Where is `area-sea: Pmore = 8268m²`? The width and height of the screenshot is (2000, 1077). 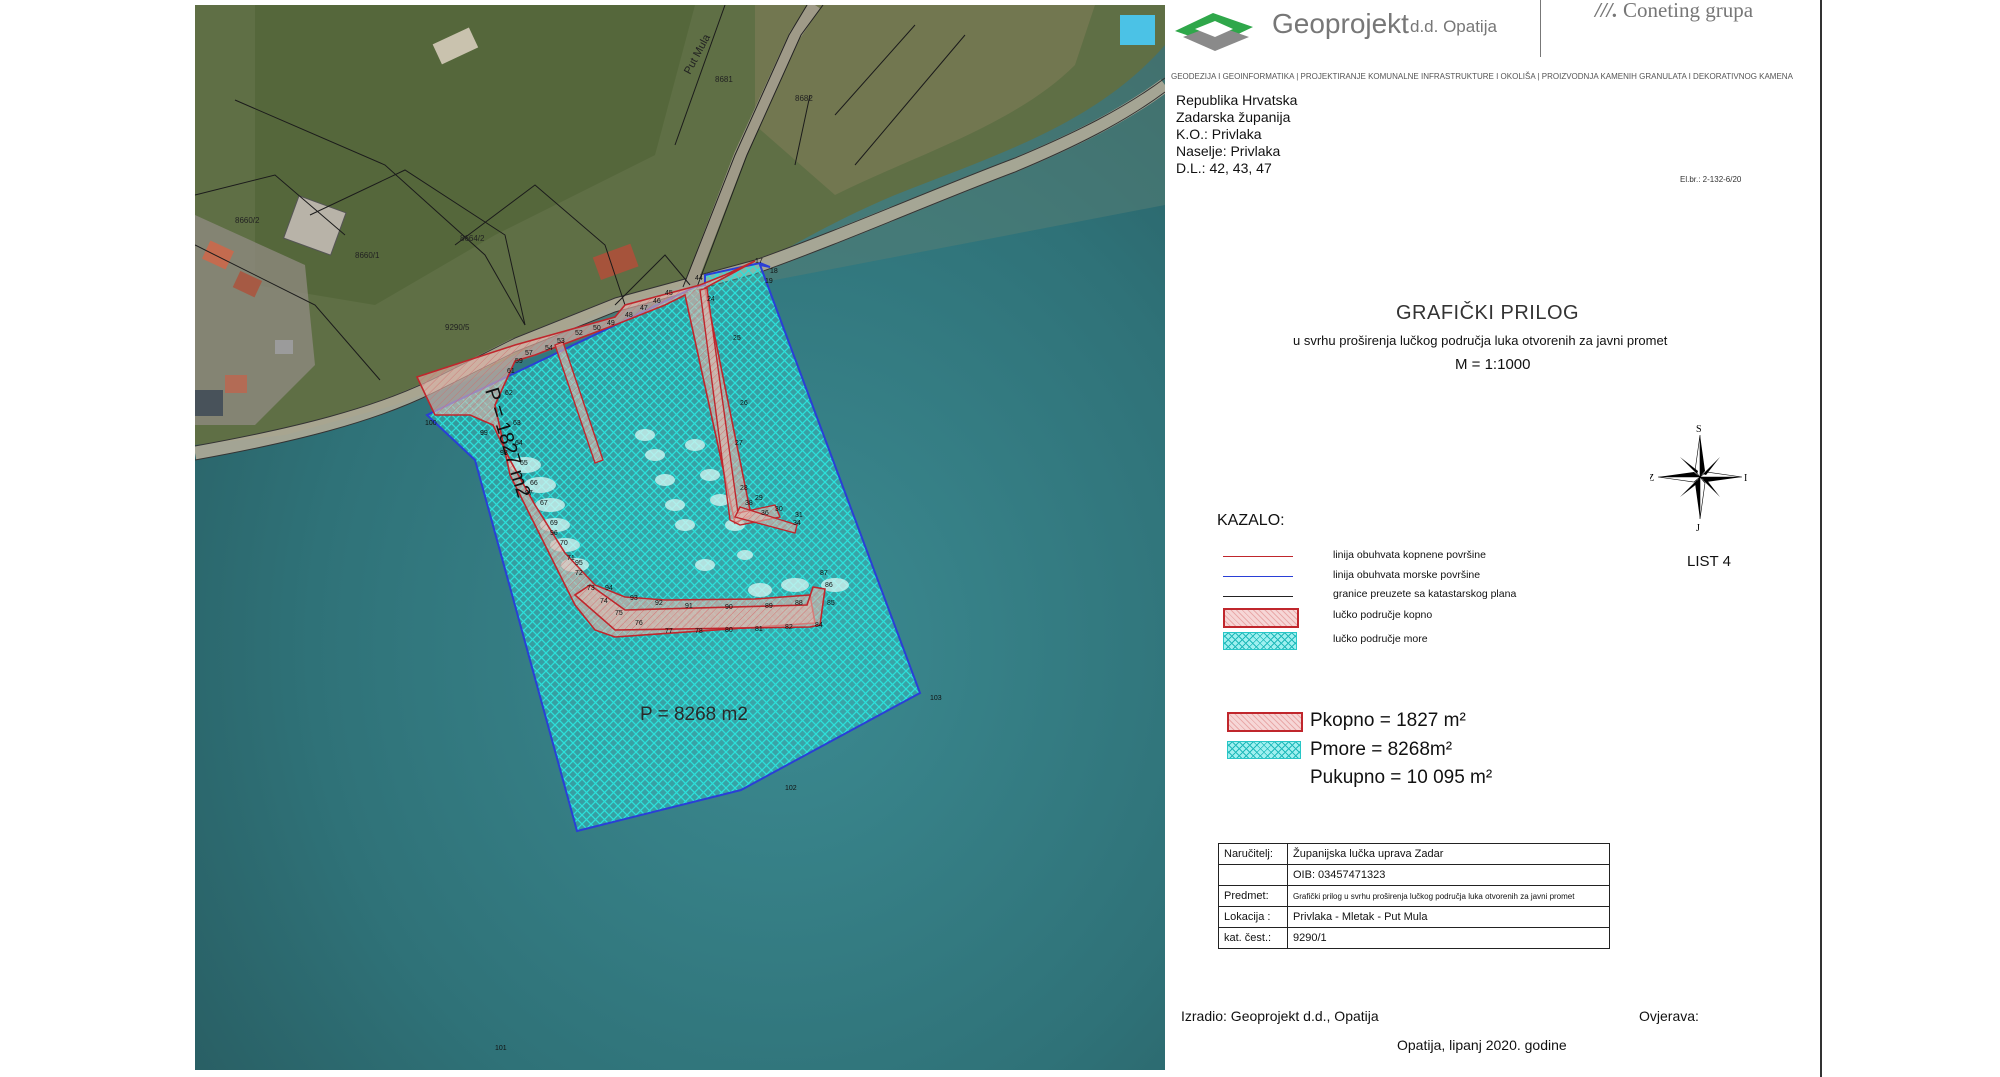 area-sea: Pmore = 8268m² is located at coordinates (1381, 749).